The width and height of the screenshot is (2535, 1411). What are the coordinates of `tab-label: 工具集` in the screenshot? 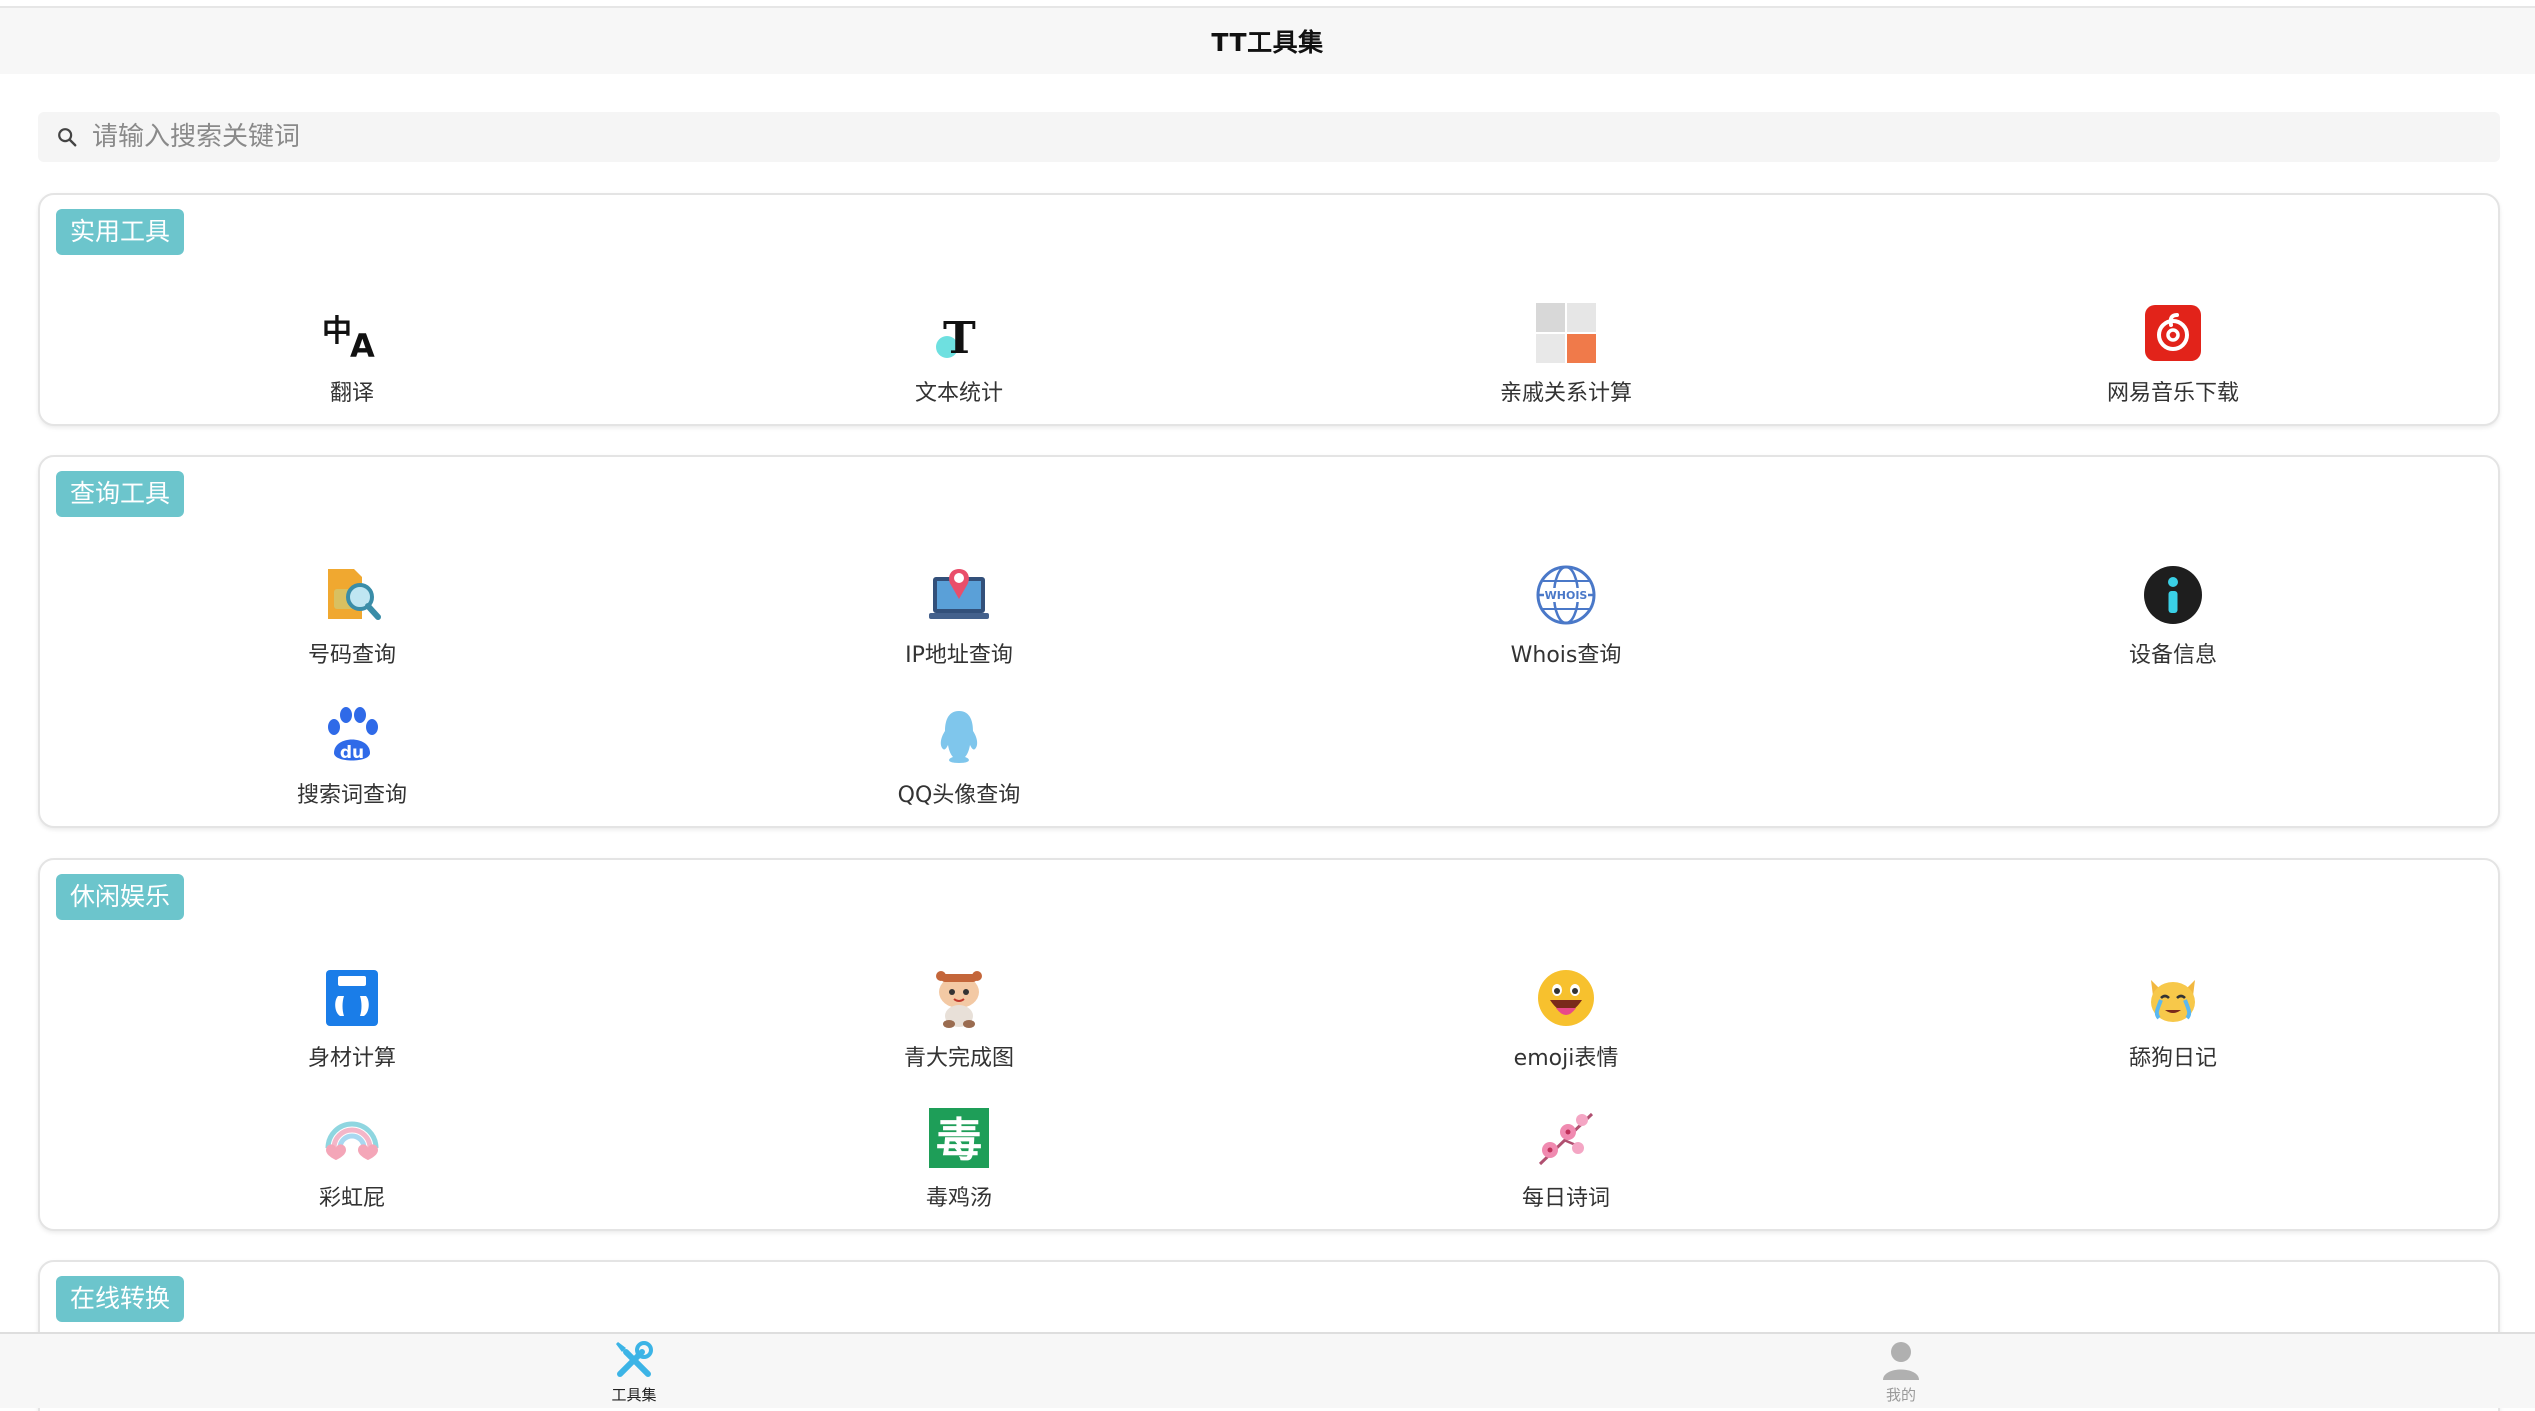 It's located at (634, 1395).